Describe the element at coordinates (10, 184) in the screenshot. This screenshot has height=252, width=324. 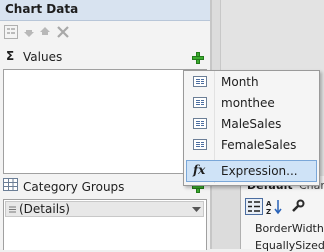
I see `table-grid-icon` at that location.